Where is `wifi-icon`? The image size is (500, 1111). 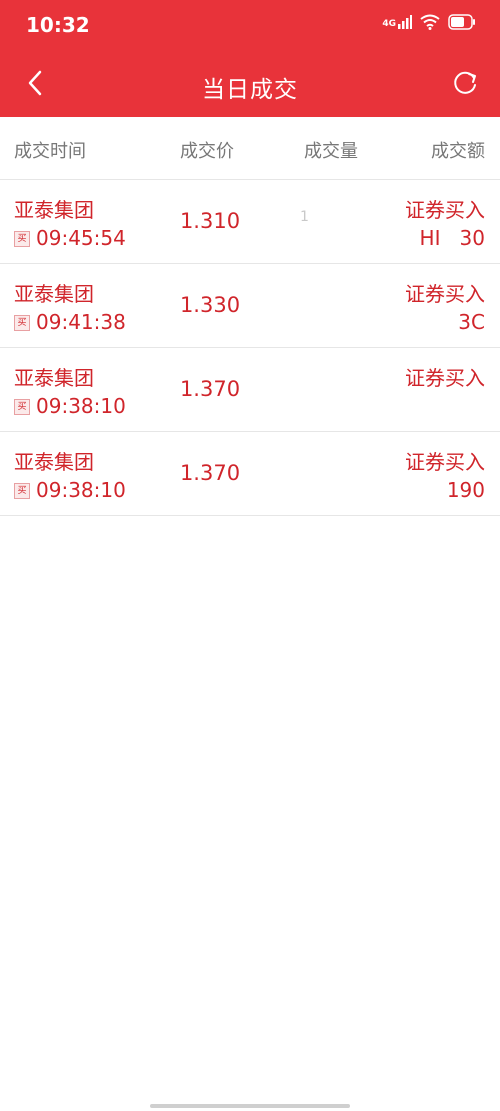
wifi-icon is located at coordinates (430, 22).